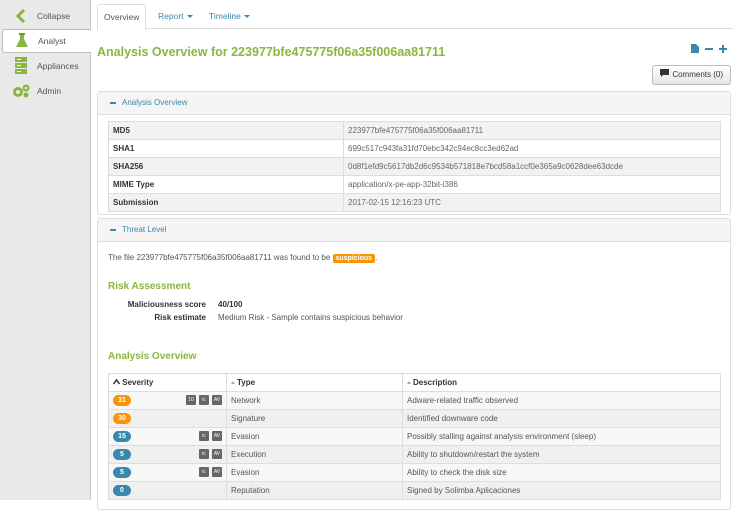 The image size is (733, 510). What do you see at coordinates (314, 400) in the screenshot?
I see `type-cell: Network` at bounding box center [314, 400].